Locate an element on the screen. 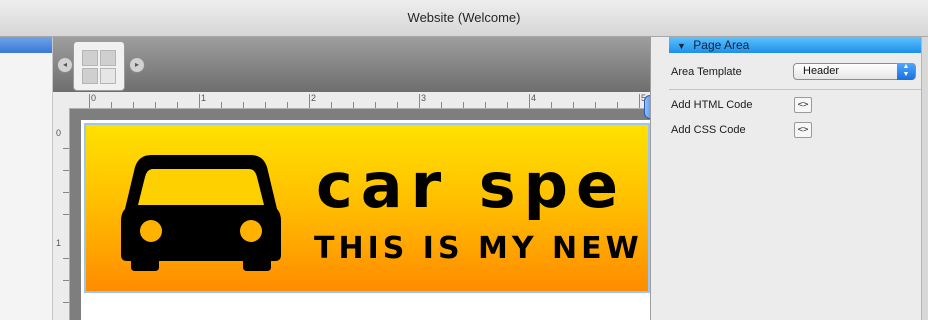 This screenshot has height=320, width=928. area-template-label: Area Template is located at coordinates (706, 72).